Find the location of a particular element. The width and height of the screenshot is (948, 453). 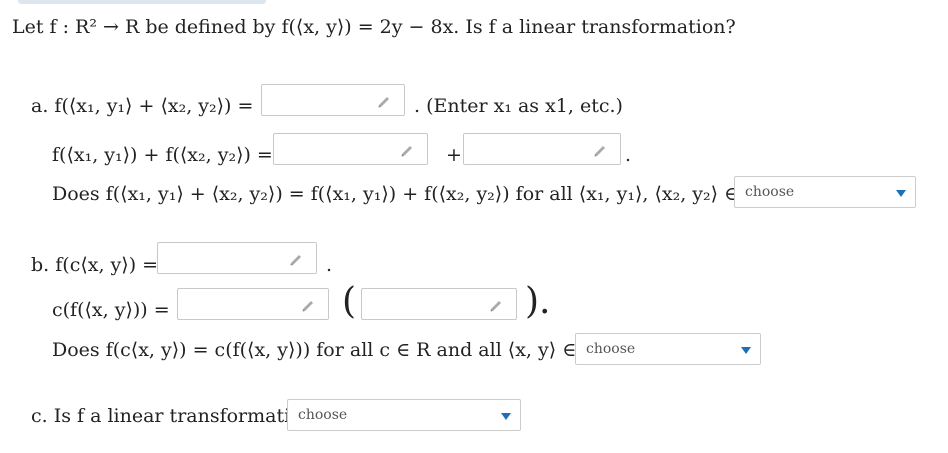

part-c-label: c. is located at coordinates (39, 416).